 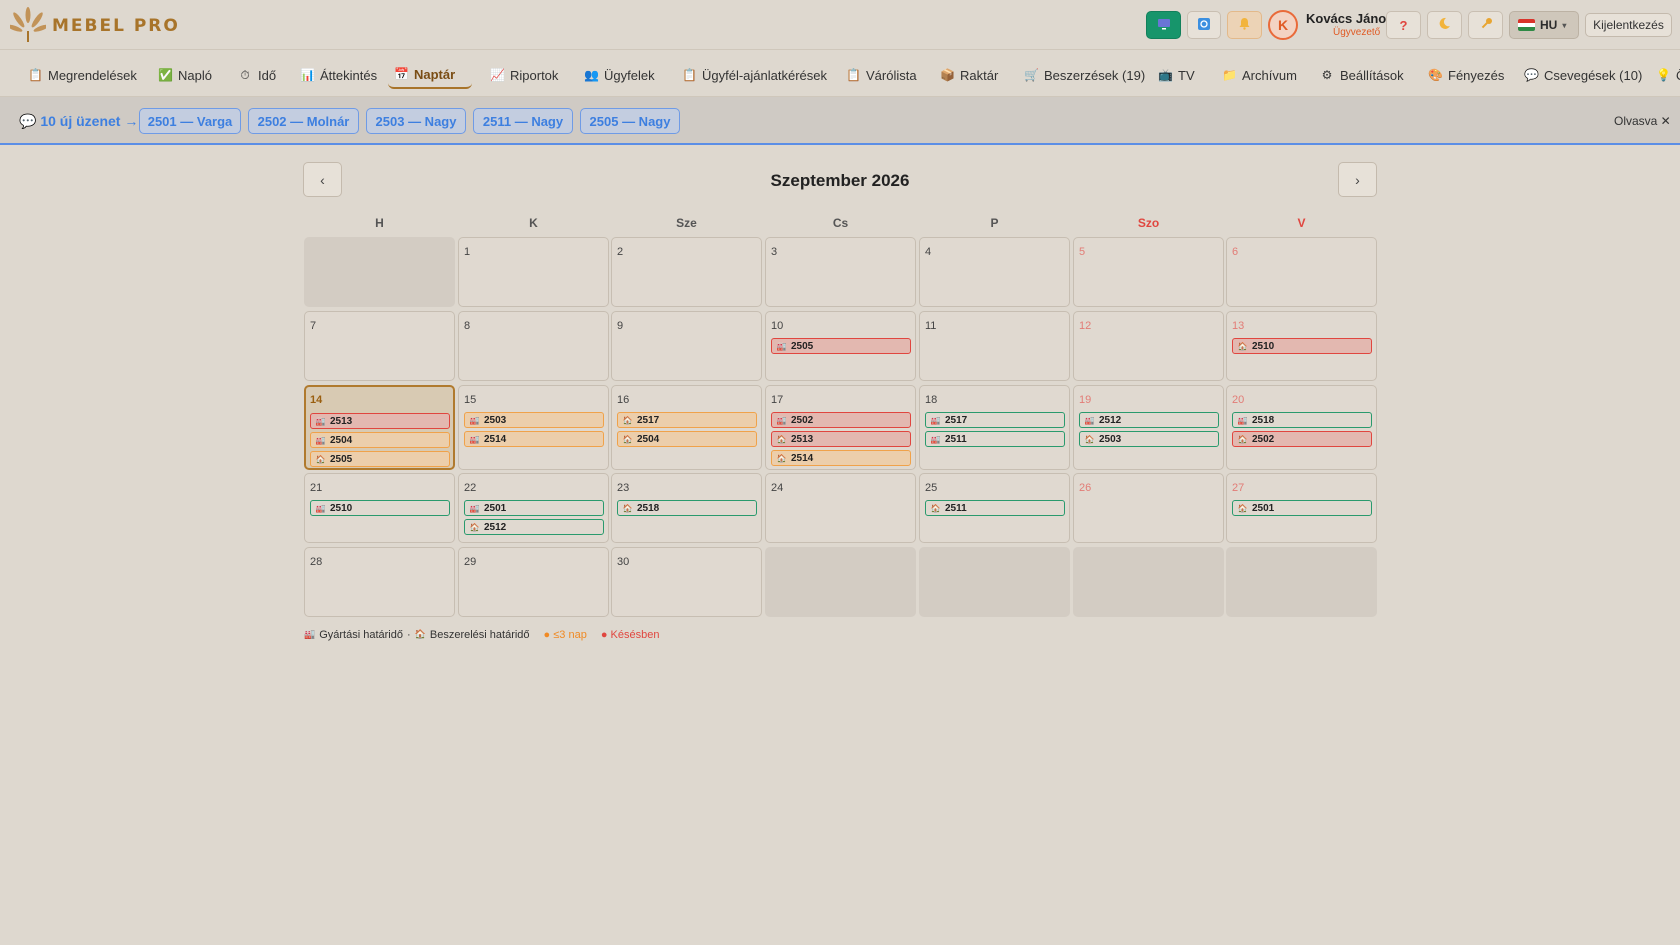 I want to click on day-cell: 21 🏭 2510, so click(x=379, y=508).